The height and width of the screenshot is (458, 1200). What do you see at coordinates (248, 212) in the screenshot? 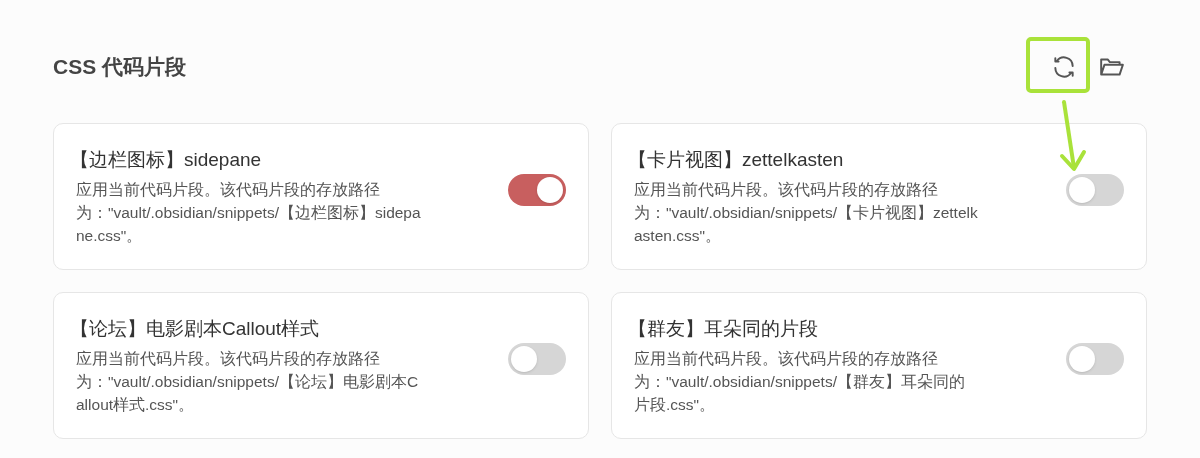
I see `snippet-description: 应用当前代码片段。该代码片段的存放路径为："vault/.obsidian/snippets/【边栏图标】sidepane.css"。` at bounding box center [248, 212].